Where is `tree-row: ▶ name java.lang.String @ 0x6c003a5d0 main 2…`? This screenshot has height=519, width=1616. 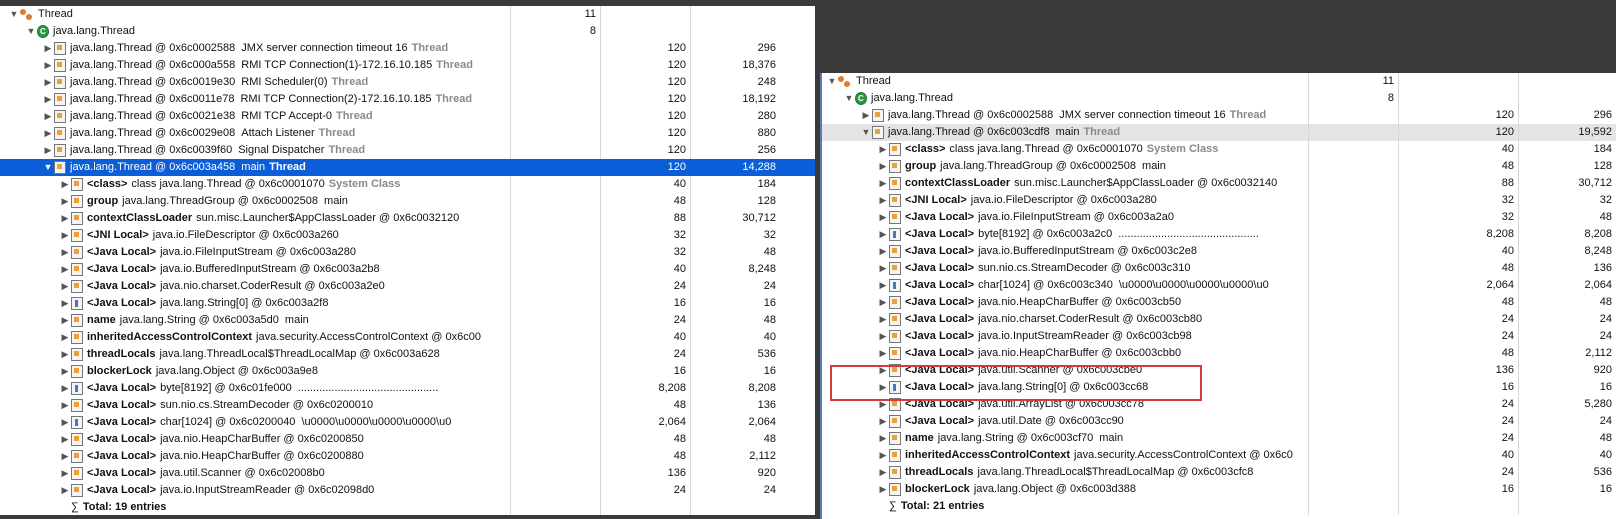 tree-row: ▶ name java.lang.String @ 0x6c003a5d0 main 2… is located at coordinates (407, 320).